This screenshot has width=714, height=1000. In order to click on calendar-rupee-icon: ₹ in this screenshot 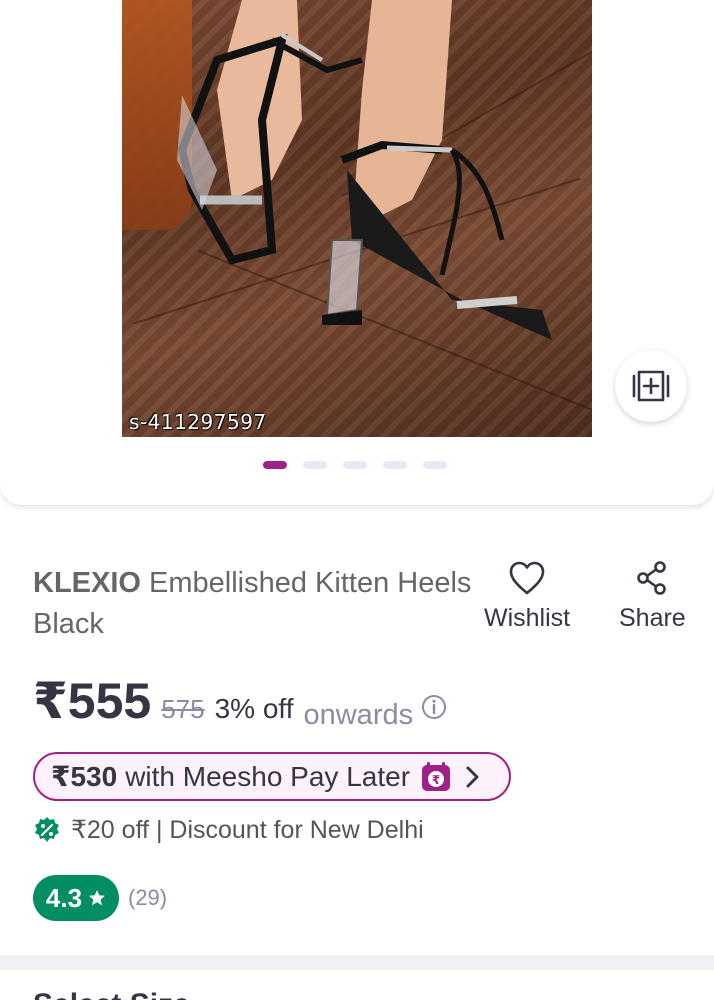, I will do `click(436, 776)`.